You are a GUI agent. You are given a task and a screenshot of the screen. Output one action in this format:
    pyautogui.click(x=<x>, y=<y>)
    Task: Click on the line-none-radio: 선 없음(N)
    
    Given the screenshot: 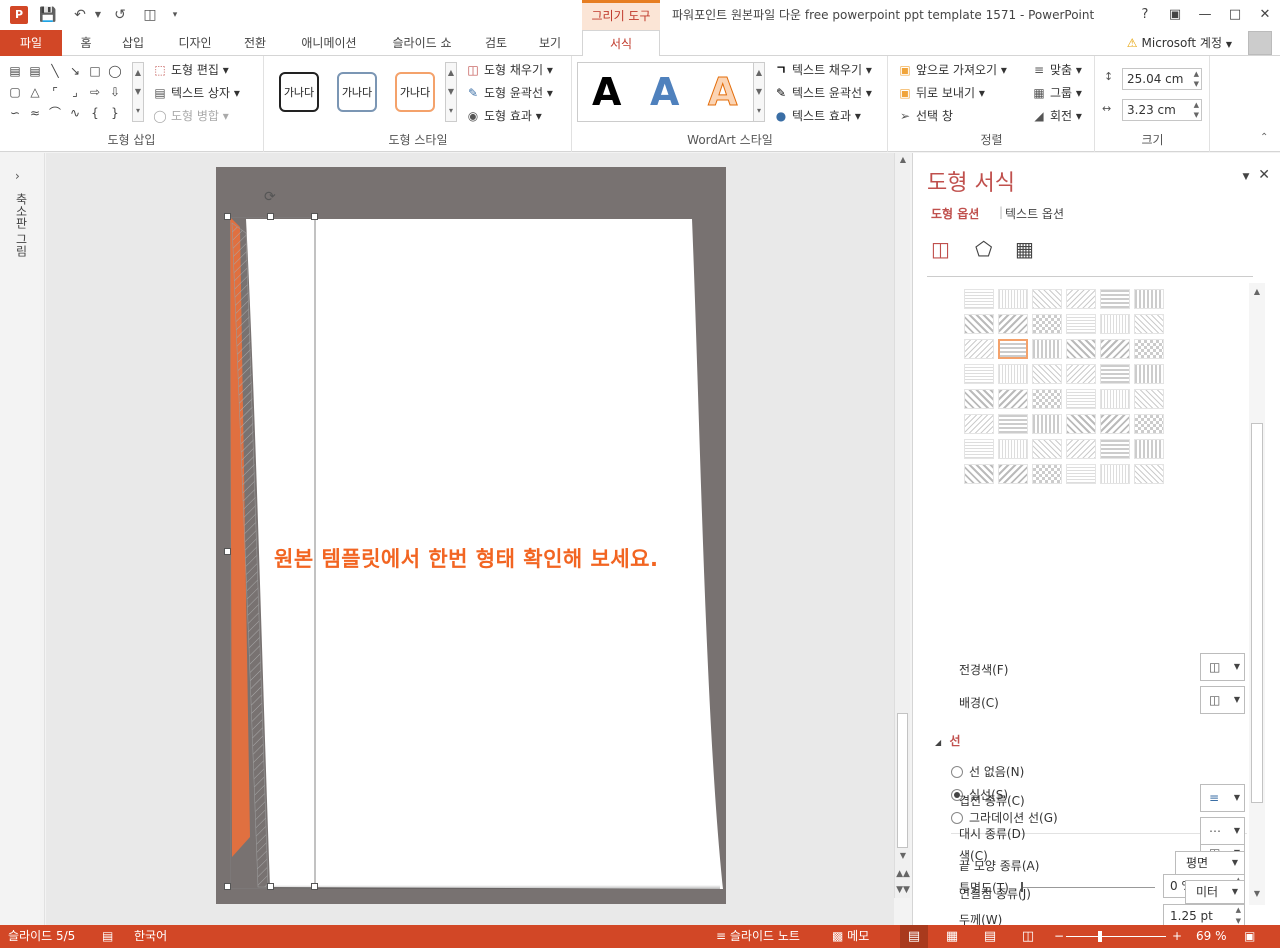 What is the action you would take?
    pyautogui.click(x=987, y=771)
    